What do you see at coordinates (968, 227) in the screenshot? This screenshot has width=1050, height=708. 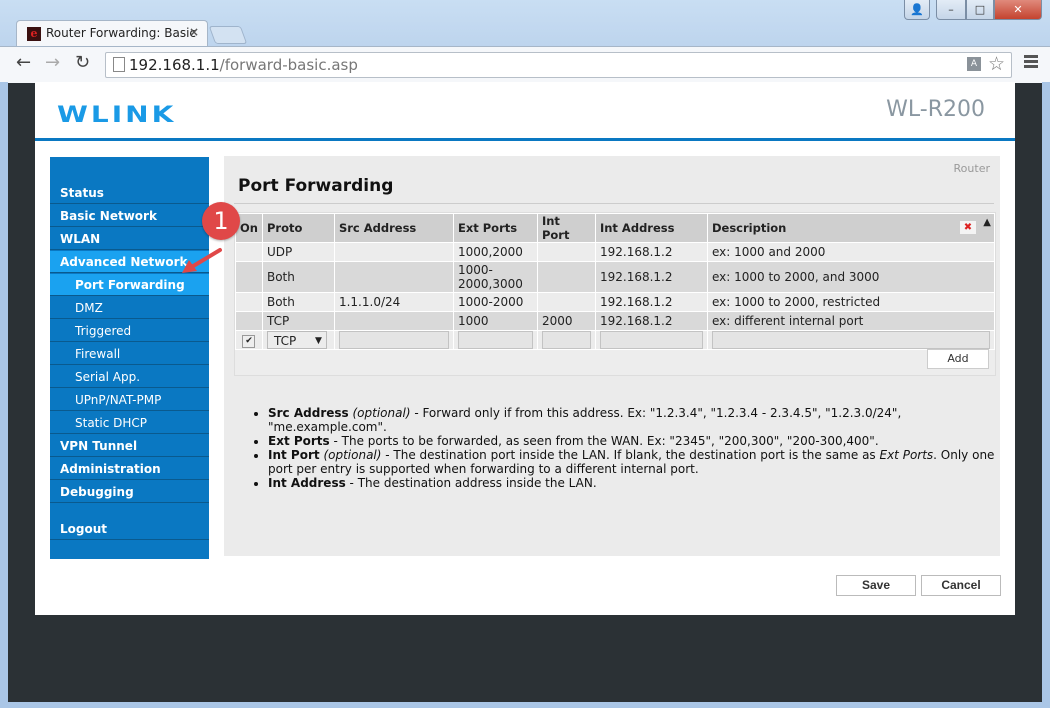 I see `delete-icon: ✖` at bounding box center [968, 227].